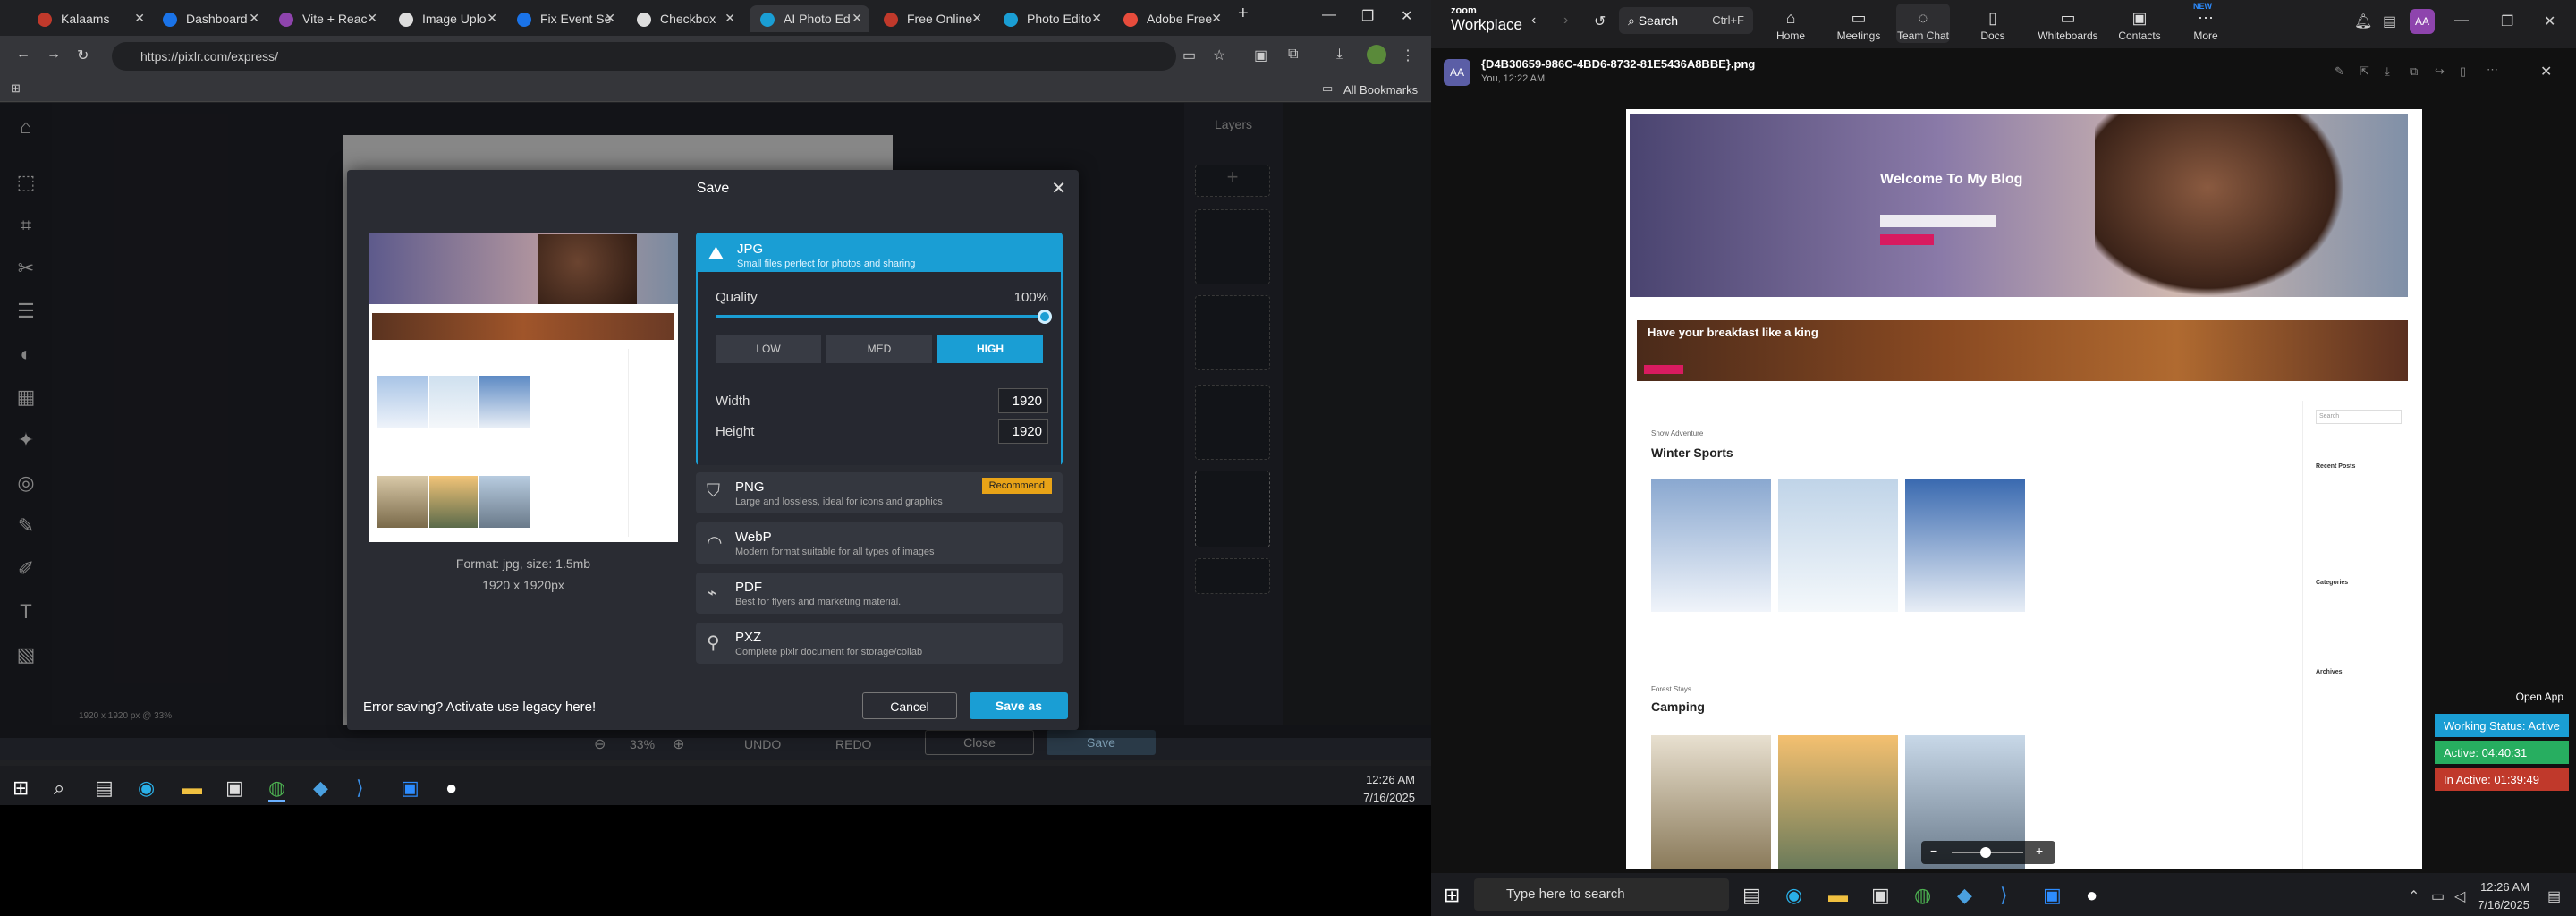 This screenshot has width=2576, height=916. Describe the element at coordinates (1601, 894) in the screenshot. I see `taskbar-search: Type here to search` at that location.